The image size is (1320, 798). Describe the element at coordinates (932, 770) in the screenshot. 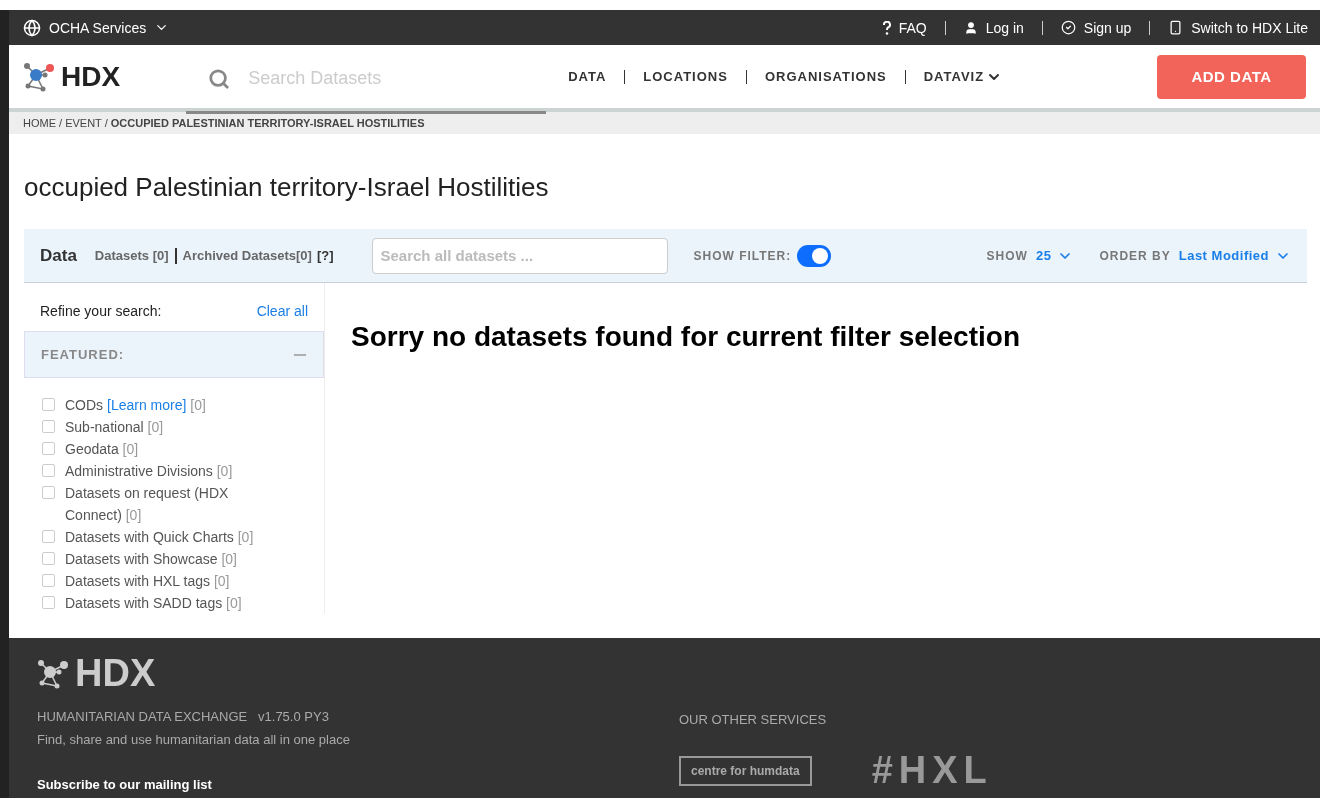

I see `hxl-logo: #HXL` at that location.